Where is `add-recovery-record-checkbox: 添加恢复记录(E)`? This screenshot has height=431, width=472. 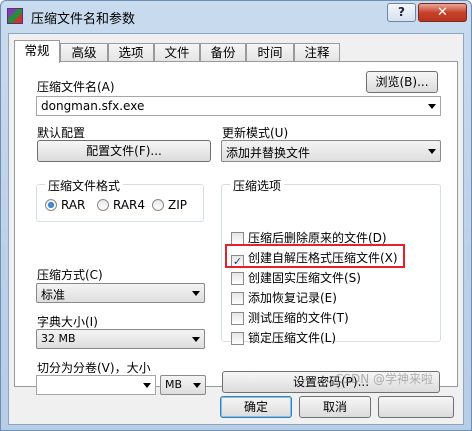
add-recovery-record-checkbox: 添加恢复记录(E) is located at coordinates (284, 297).